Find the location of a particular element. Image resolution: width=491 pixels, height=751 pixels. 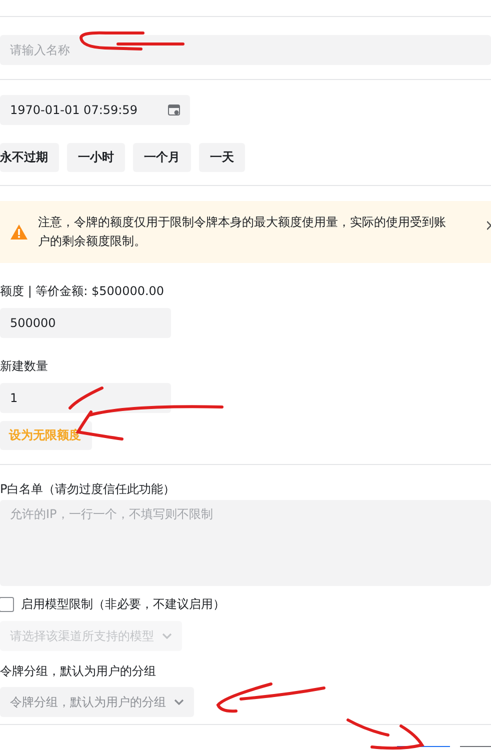

date-time-field: 1970-01-01 07:59:59 is located at coordinates (95, 110).